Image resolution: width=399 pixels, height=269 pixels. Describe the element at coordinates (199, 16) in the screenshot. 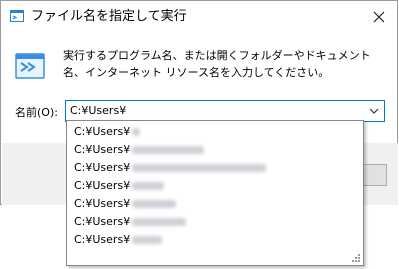

I see `title-bar: ファイル名を指定して実行` at that location.